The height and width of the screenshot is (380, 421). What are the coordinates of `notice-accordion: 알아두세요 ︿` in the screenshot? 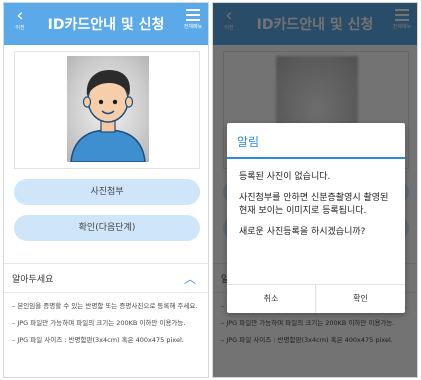 It's located at (106, 278).